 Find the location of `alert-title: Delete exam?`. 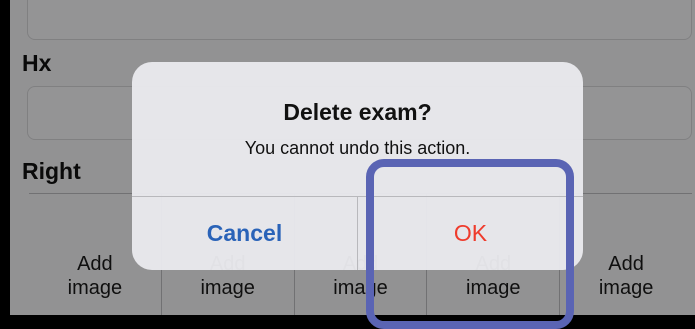

alert-title: Delete exam? is located at coordinates (357, 112).